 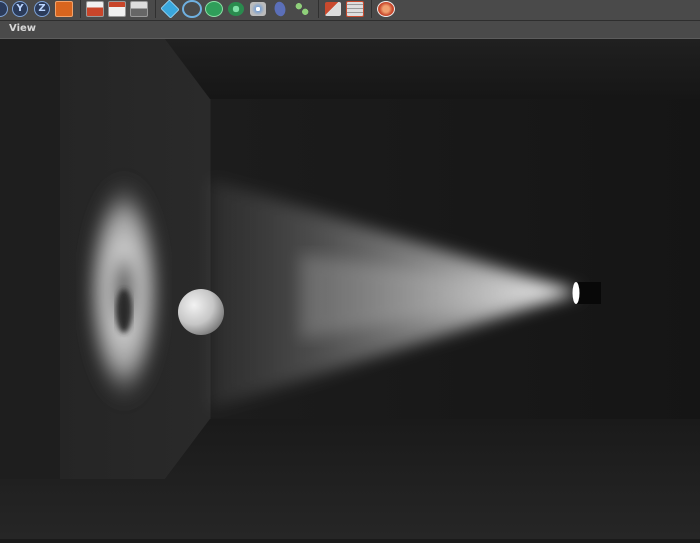 I want to click on spline-button, so click(x=192, y=9).